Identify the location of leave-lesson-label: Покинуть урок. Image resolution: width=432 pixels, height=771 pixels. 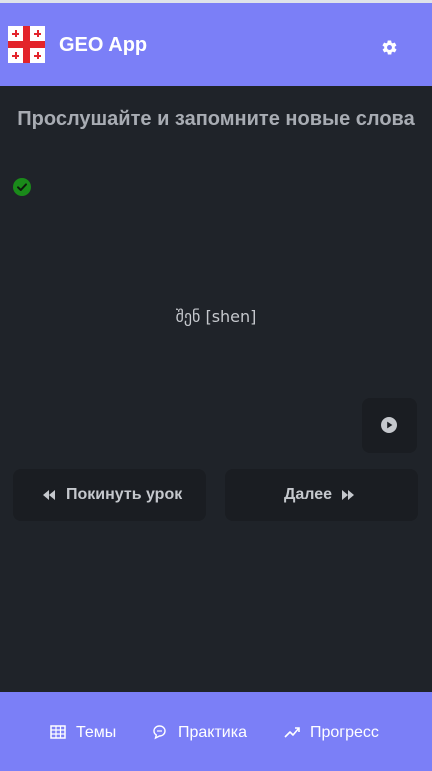
(124, 494).